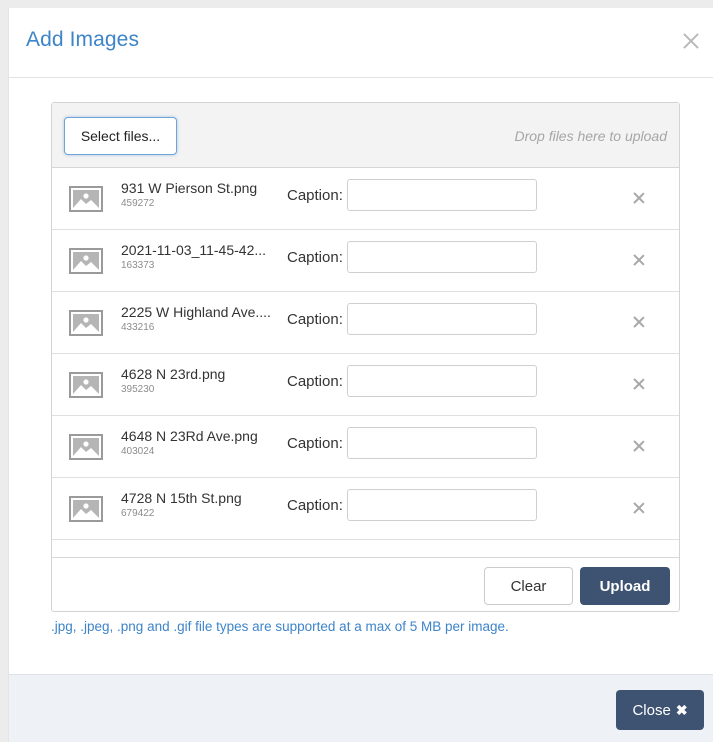 This screenshot has height=742, width=713. Describe the element at coordinates (138, 389) in the screenshot. I see `file-size: 395230` at that location.